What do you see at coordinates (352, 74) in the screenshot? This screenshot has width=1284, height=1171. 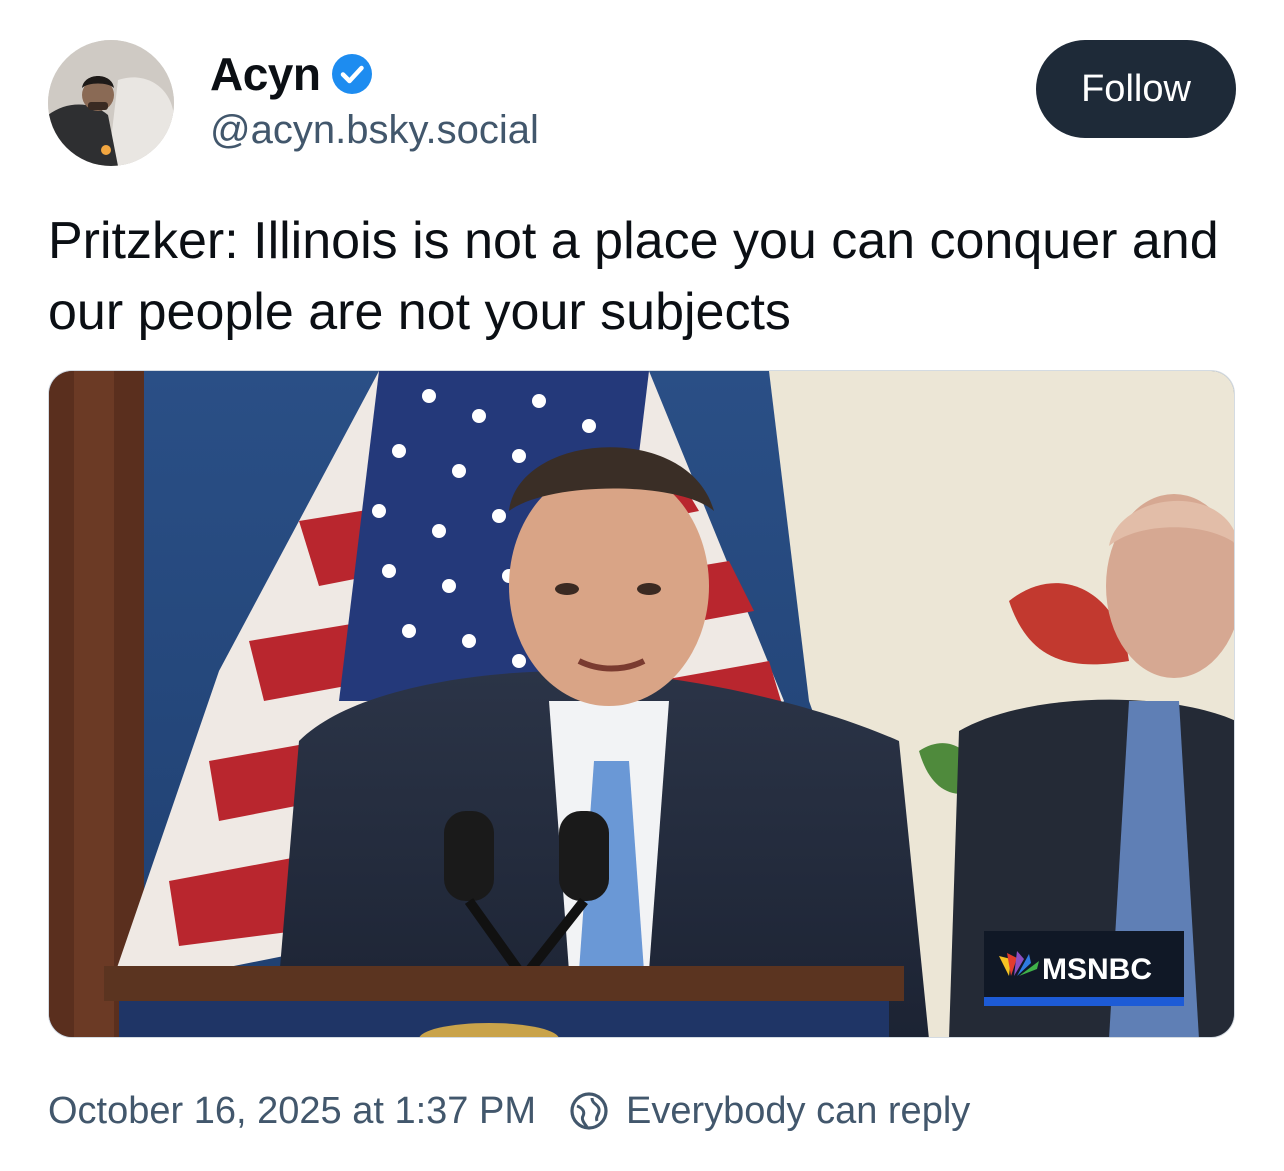 I see `verified-badge-icon` at bounding box center [352, 74].